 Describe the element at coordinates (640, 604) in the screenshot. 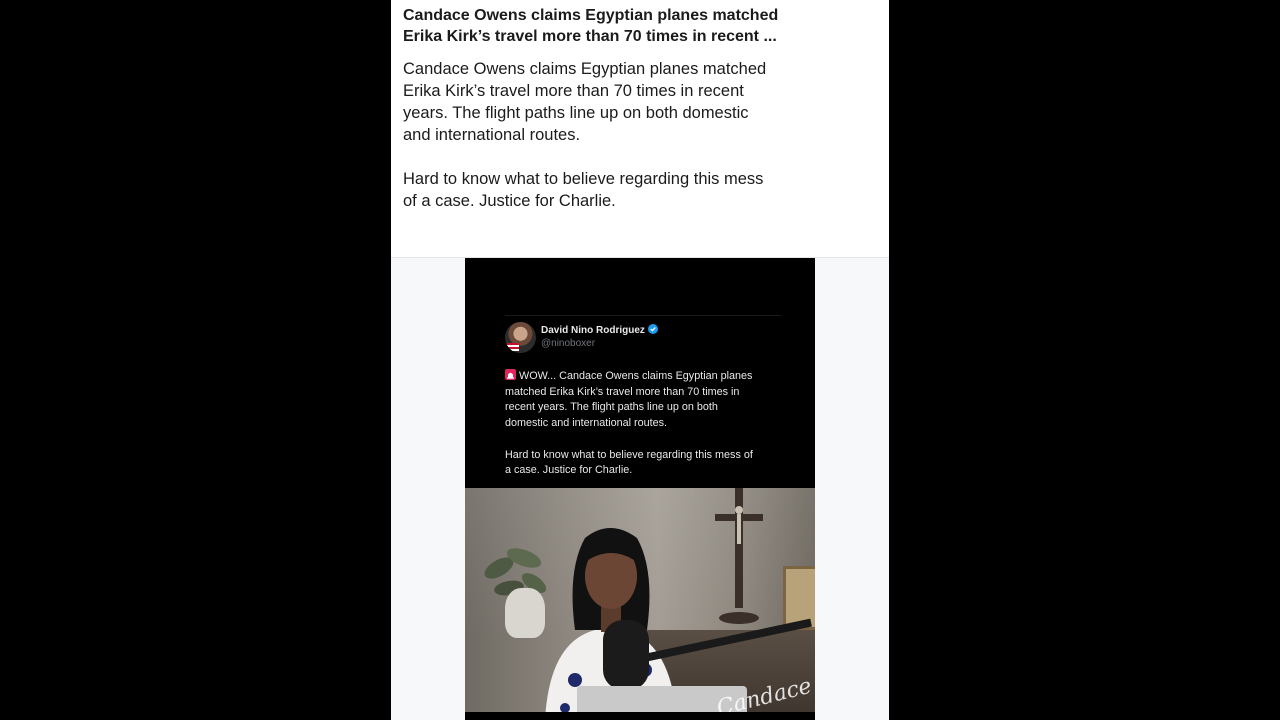

I see `video-frame: Candace` at that location.